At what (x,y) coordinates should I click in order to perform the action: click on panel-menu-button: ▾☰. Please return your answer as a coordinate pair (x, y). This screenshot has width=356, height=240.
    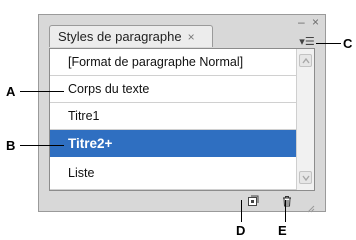
    Looking at the image, I should click on (307, 41).